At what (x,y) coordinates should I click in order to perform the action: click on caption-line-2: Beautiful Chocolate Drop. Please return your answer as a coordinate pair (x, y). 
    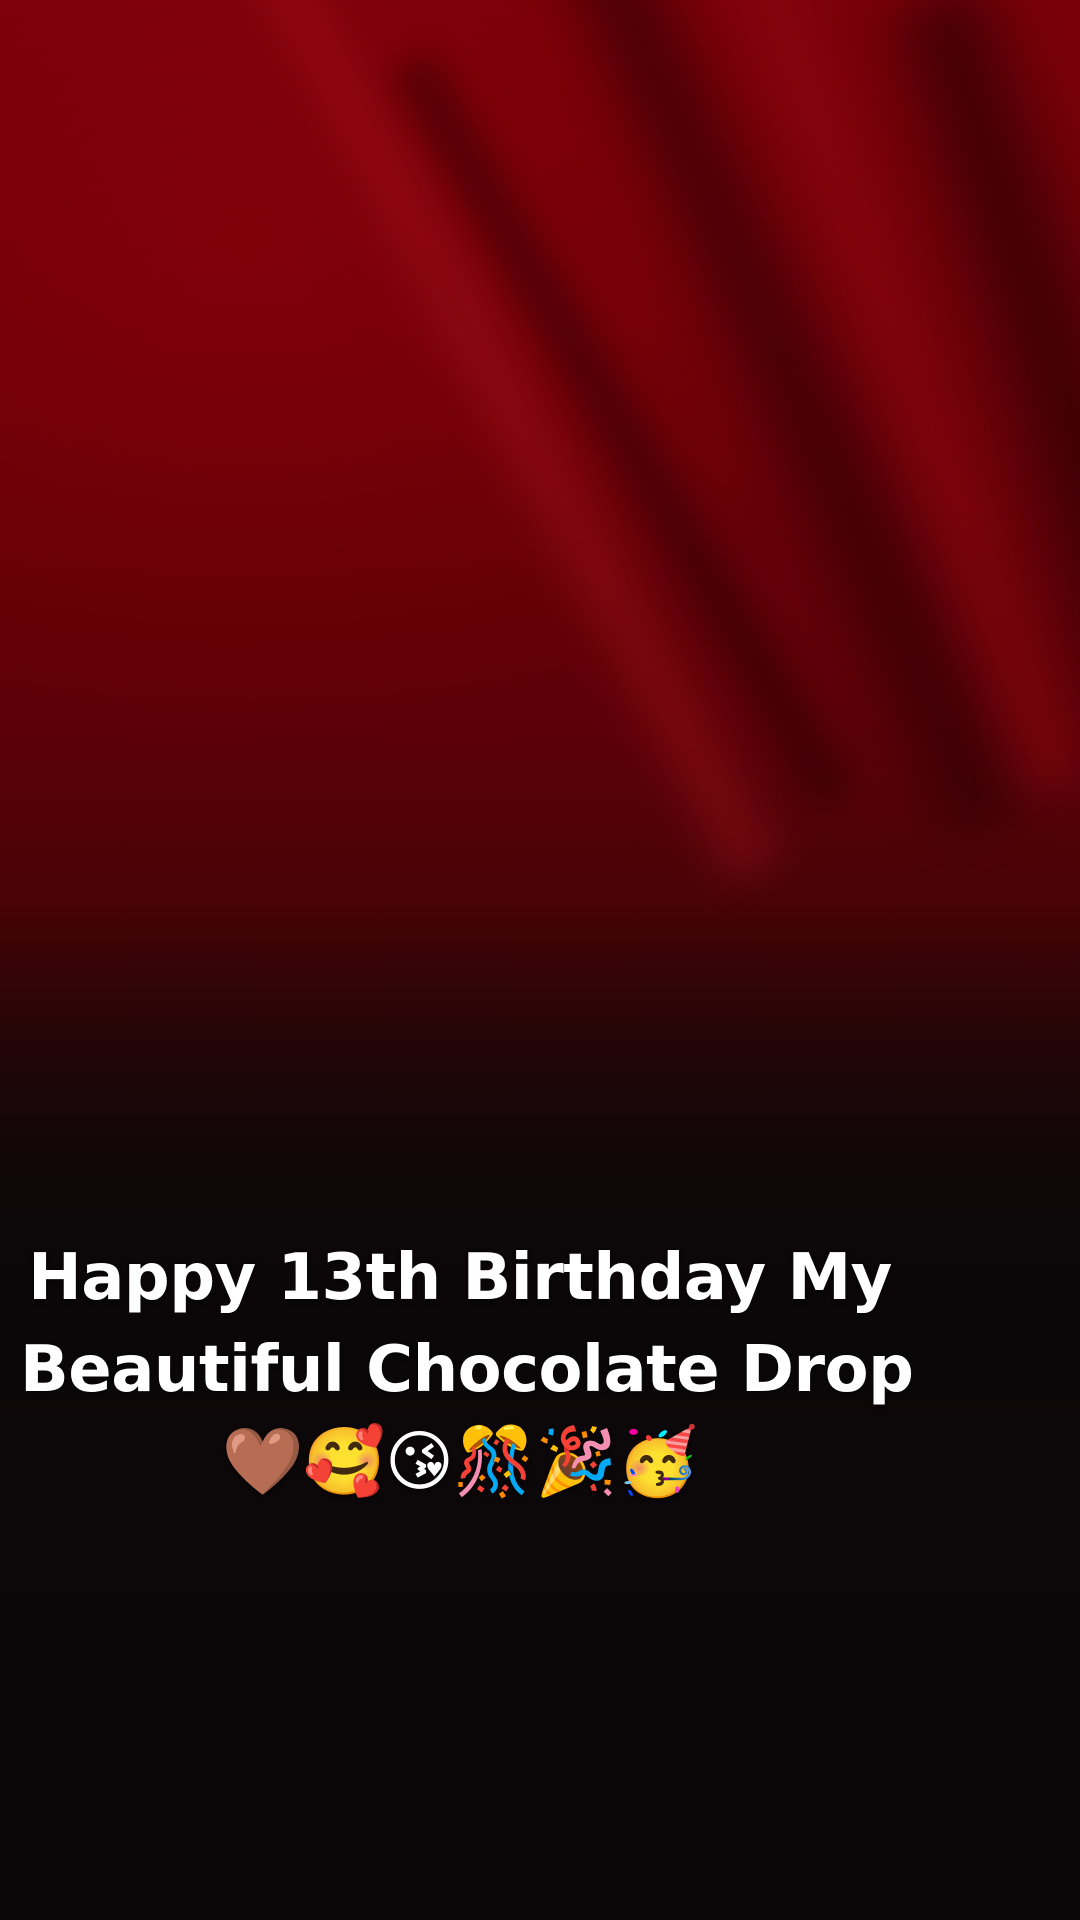
    Looking at the image, I should click on (467, 1370).